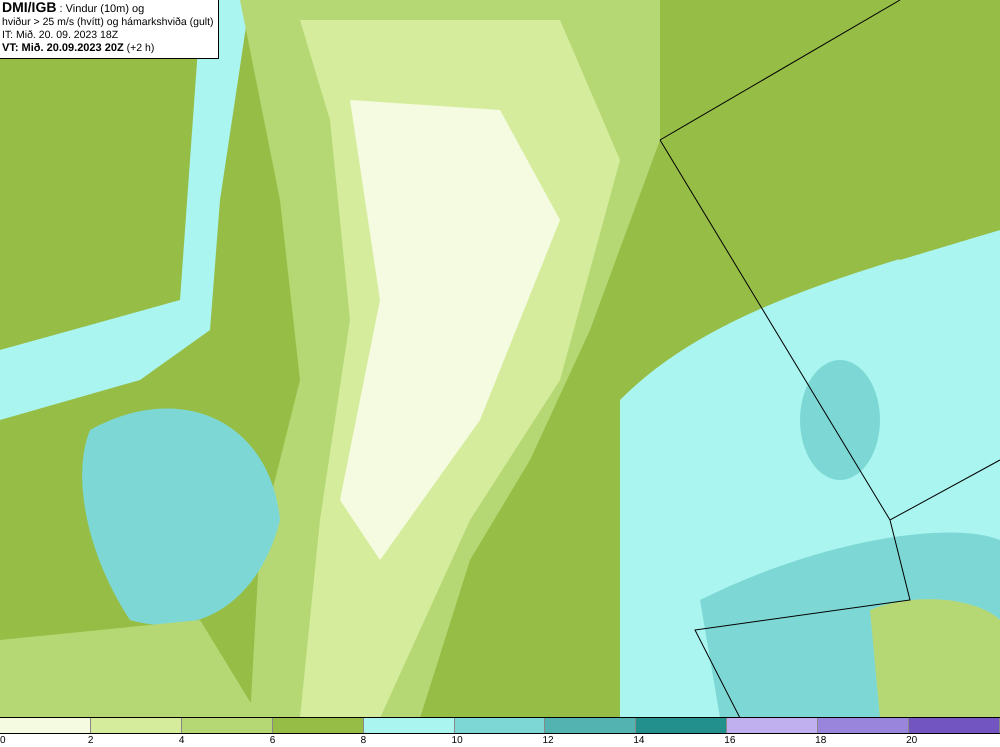  I want to click on legend-tick-label: 20, so click(912, 740).